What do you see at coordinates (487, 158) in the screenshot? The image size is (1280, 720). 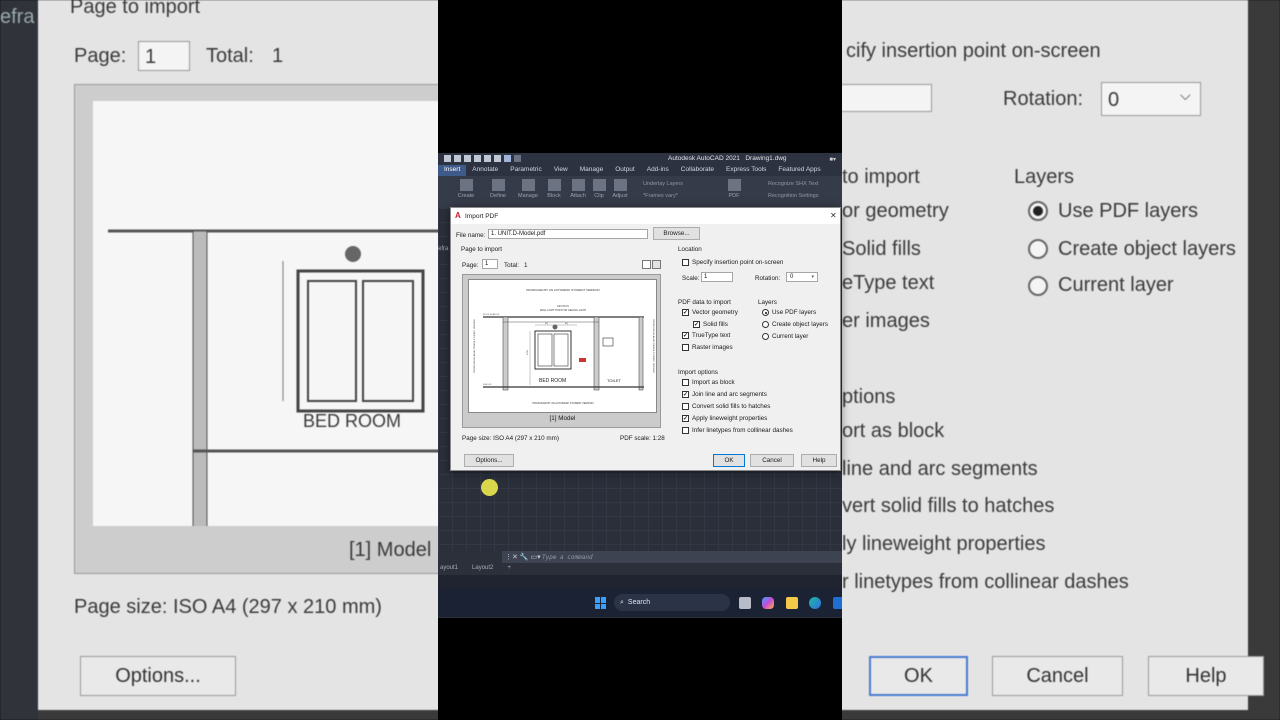 I see `plot-icon` at bounding box center [487, 158].